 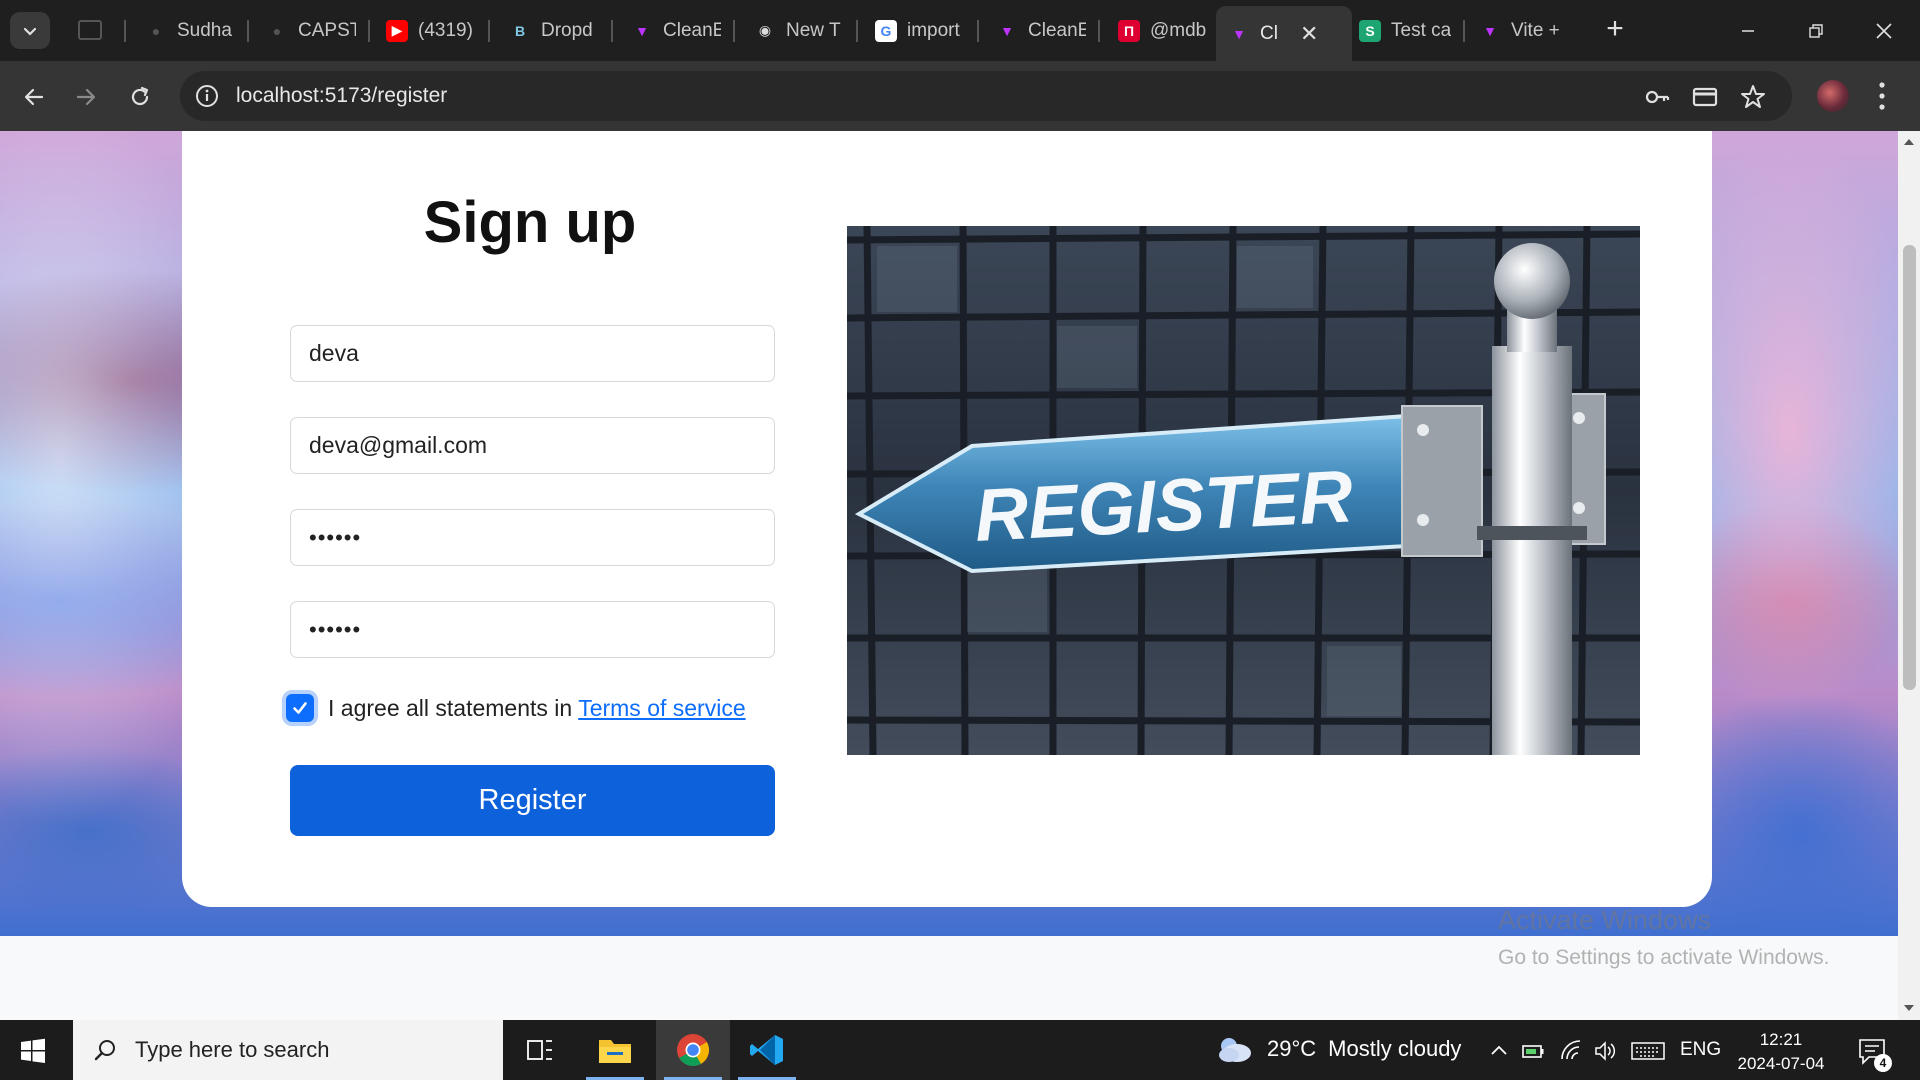 I want to click on reload-button, so click(x=140, y=97).